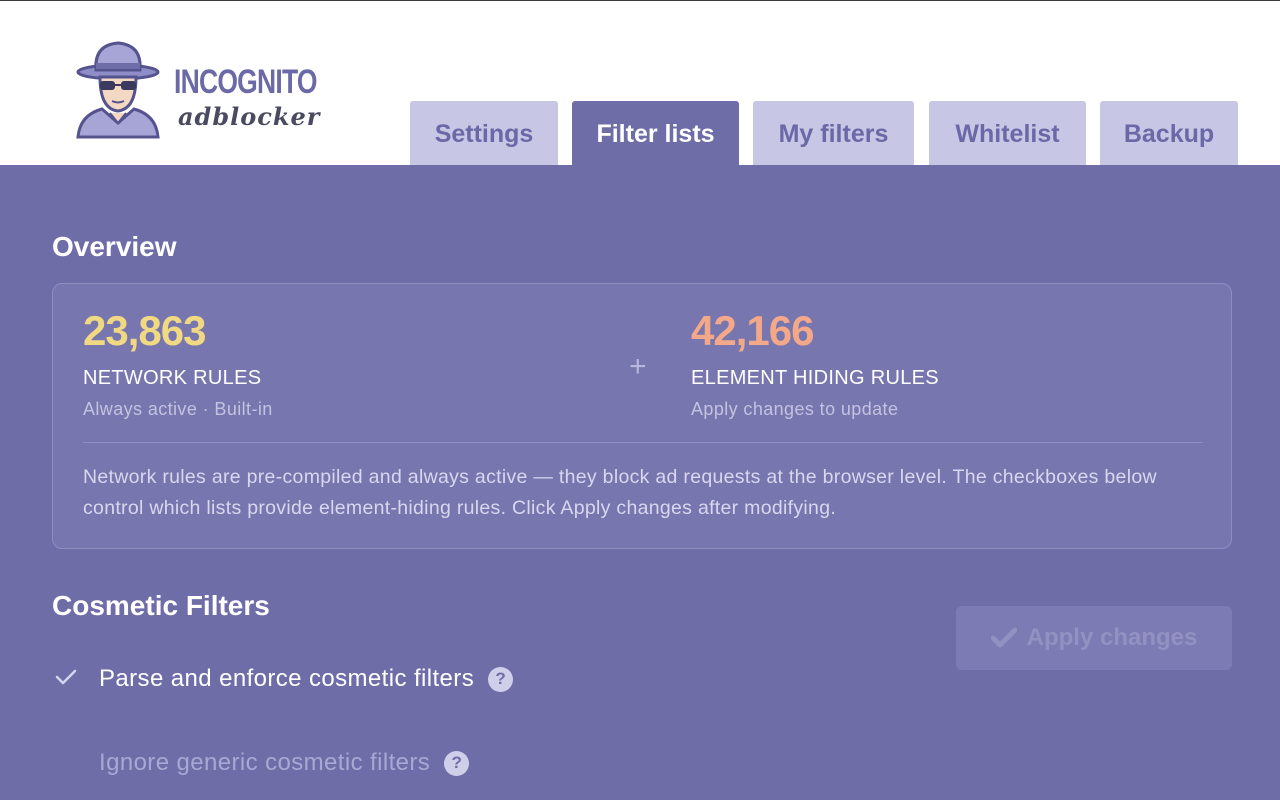 Image resolution: width=1280 pixels, height=800 pixels. I want to click on tab-my-filters: My filters, so click(833, 134).